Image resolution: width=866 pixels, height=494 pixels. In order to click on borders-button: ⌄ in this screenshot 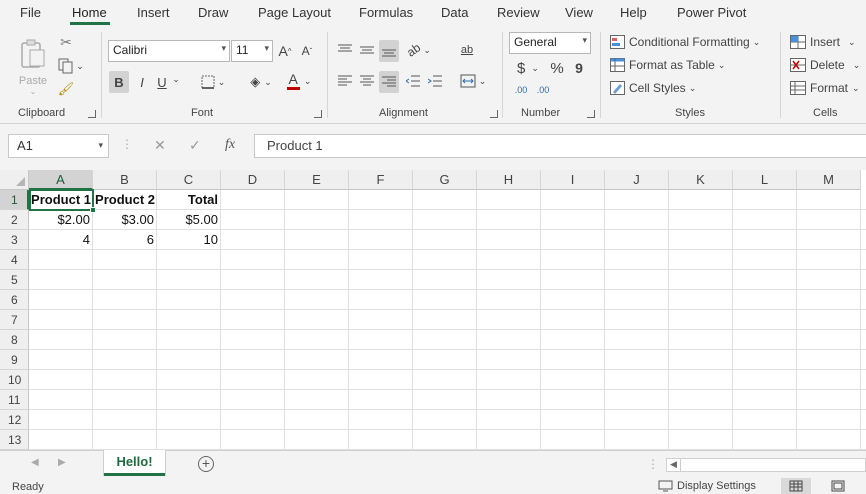, I will do `click(213, 82)`.